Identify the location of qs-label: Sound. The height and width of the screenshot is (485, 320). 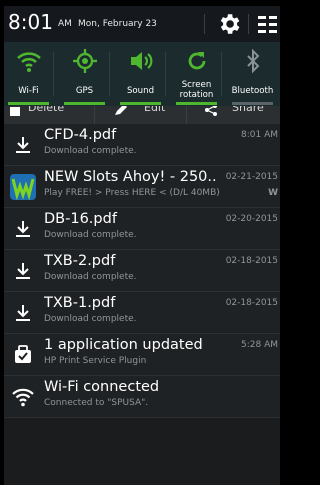
(140, 91).